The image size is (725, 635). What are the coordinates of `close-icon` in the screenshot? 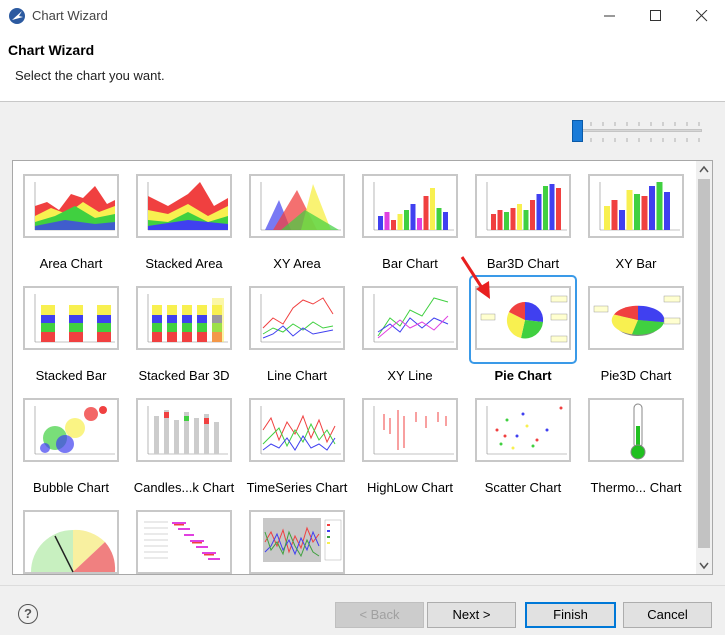 It's located at (702, 16).